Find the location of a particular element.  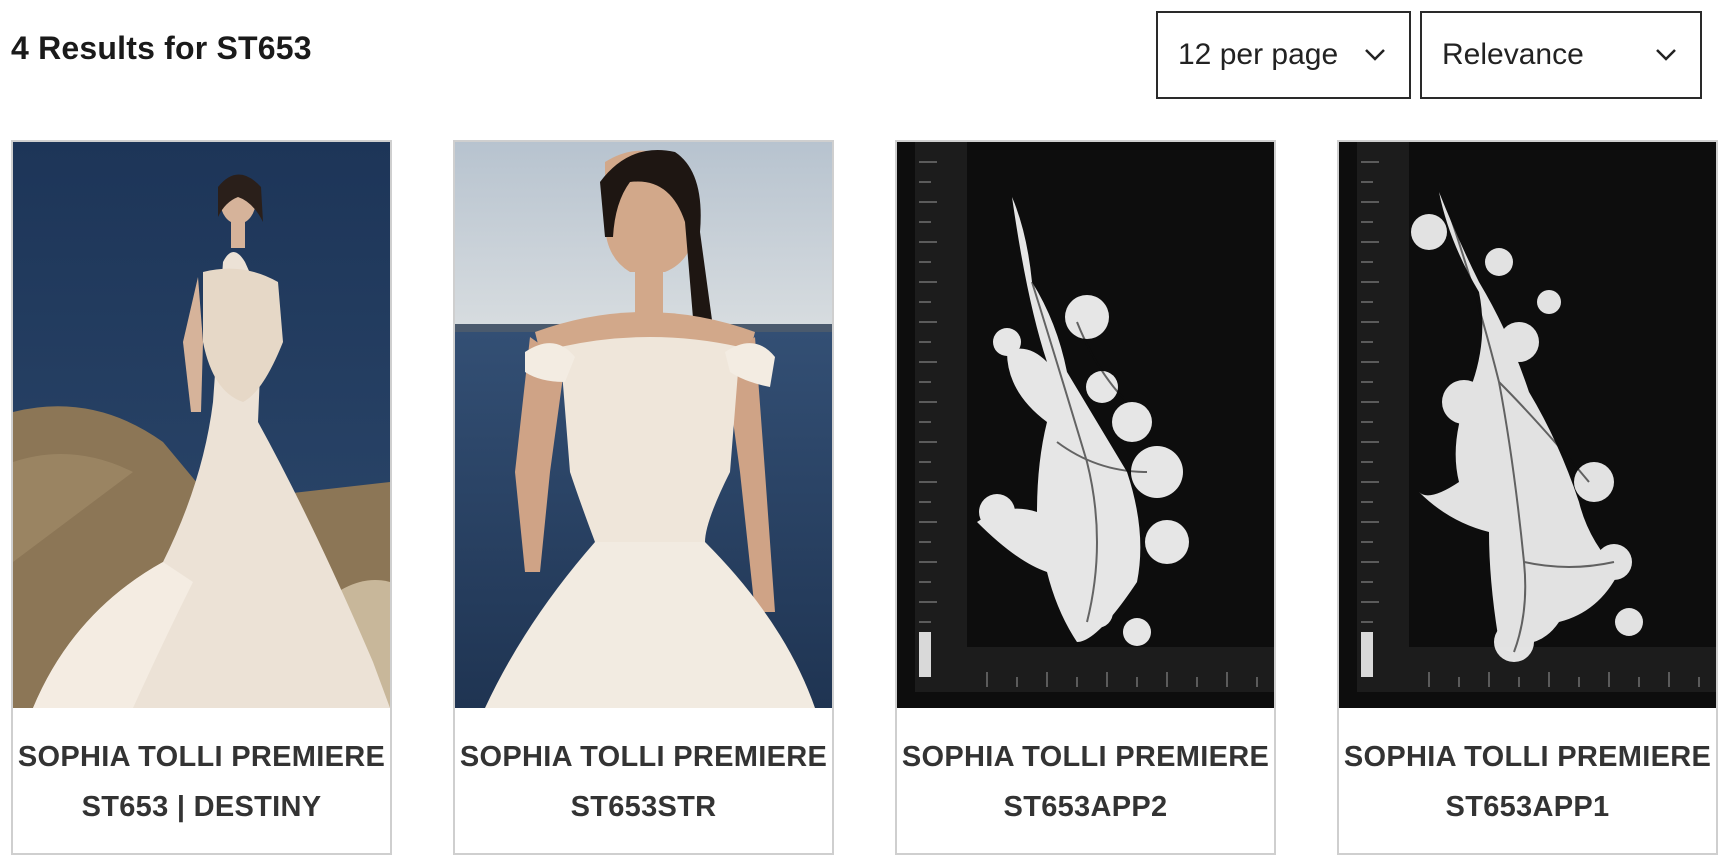

product-caption: SOPHIA TOLLI PREMIERE ST653APP1 is located at coordinates (1527, 780).